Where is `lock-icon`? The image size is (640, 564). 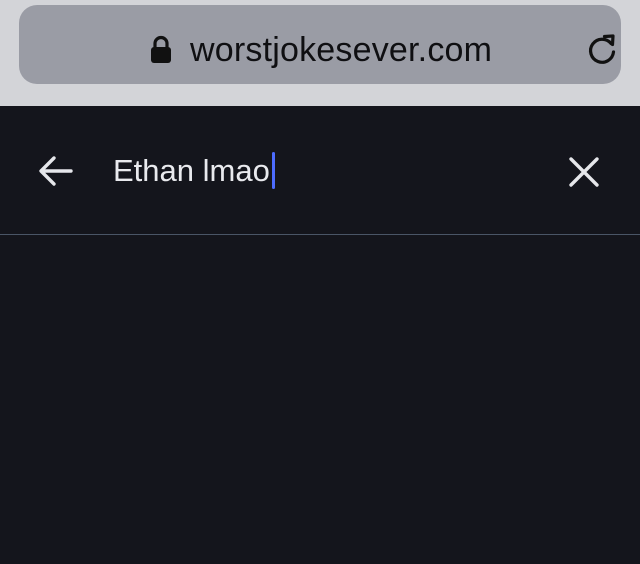
lock-icon is located at coordinates (161, 50).